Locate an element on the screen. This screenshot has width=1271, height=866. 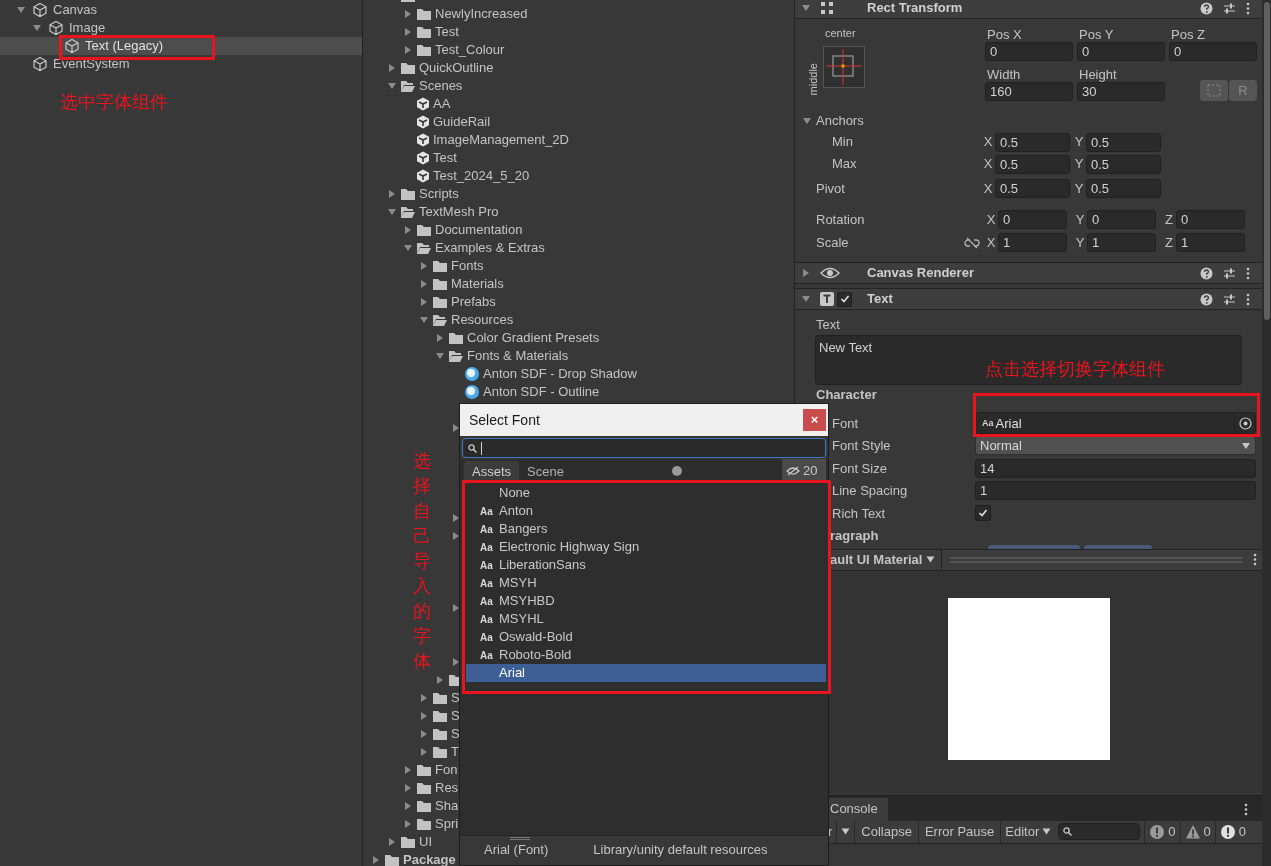
asset-item: NewlyIncreased is located at coordinates (481, 14).